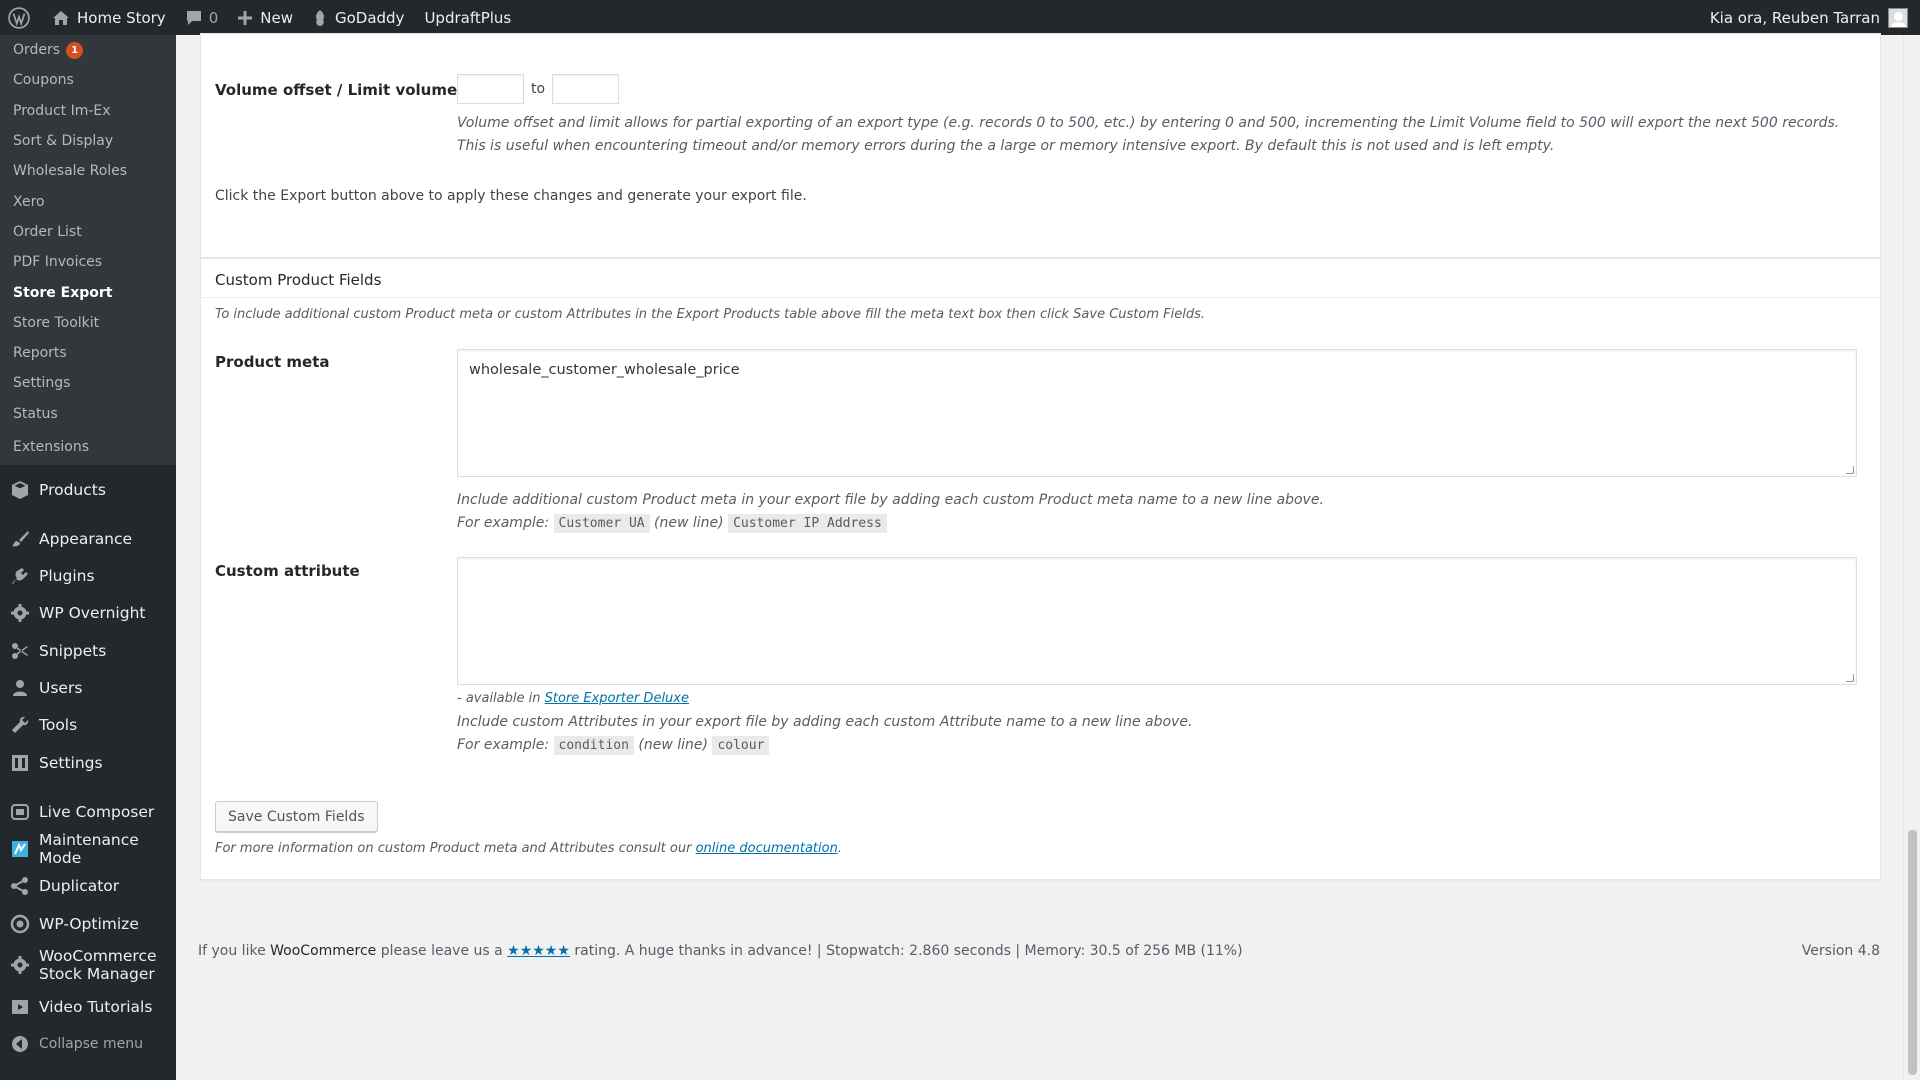 This screenshot has width=1920, height=1080. Describe the element at coordinates (20, 924) in the screenshot. I see `wp-optimize-icon` at that location.